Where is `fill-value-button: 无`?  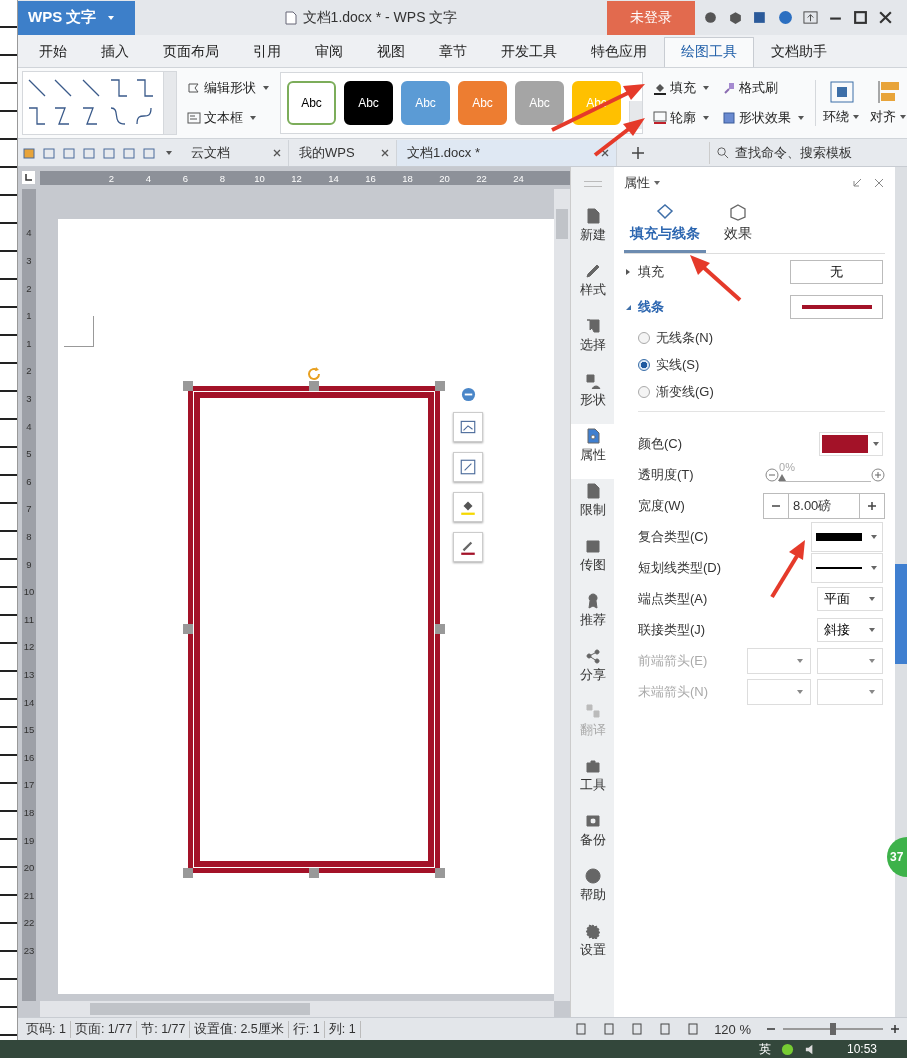
fill-value-button: 无 is located at coordinates (837, 271).